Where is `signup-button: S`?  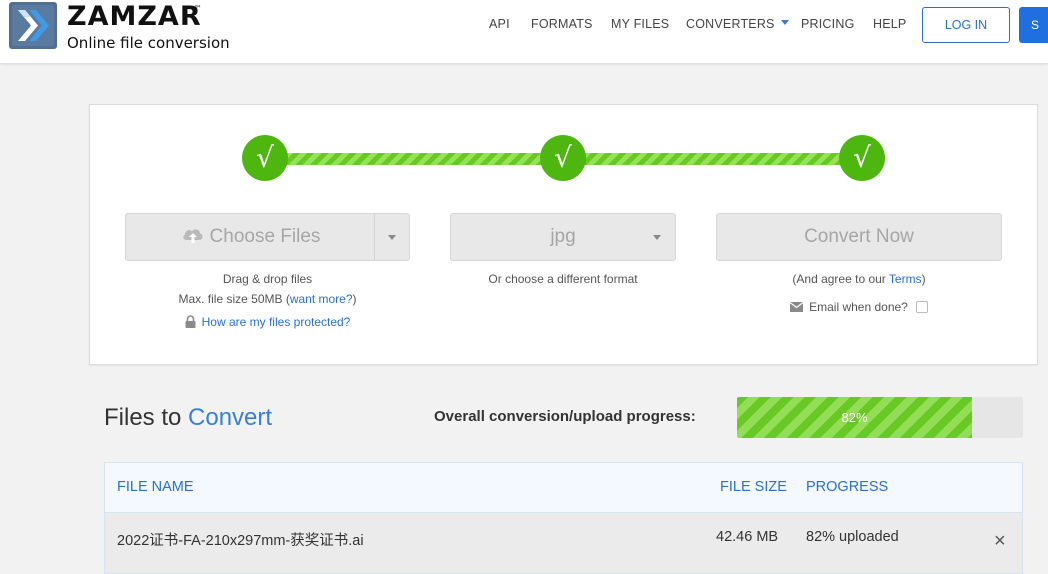
signup-button: S is located at coordinates (1033, 25).